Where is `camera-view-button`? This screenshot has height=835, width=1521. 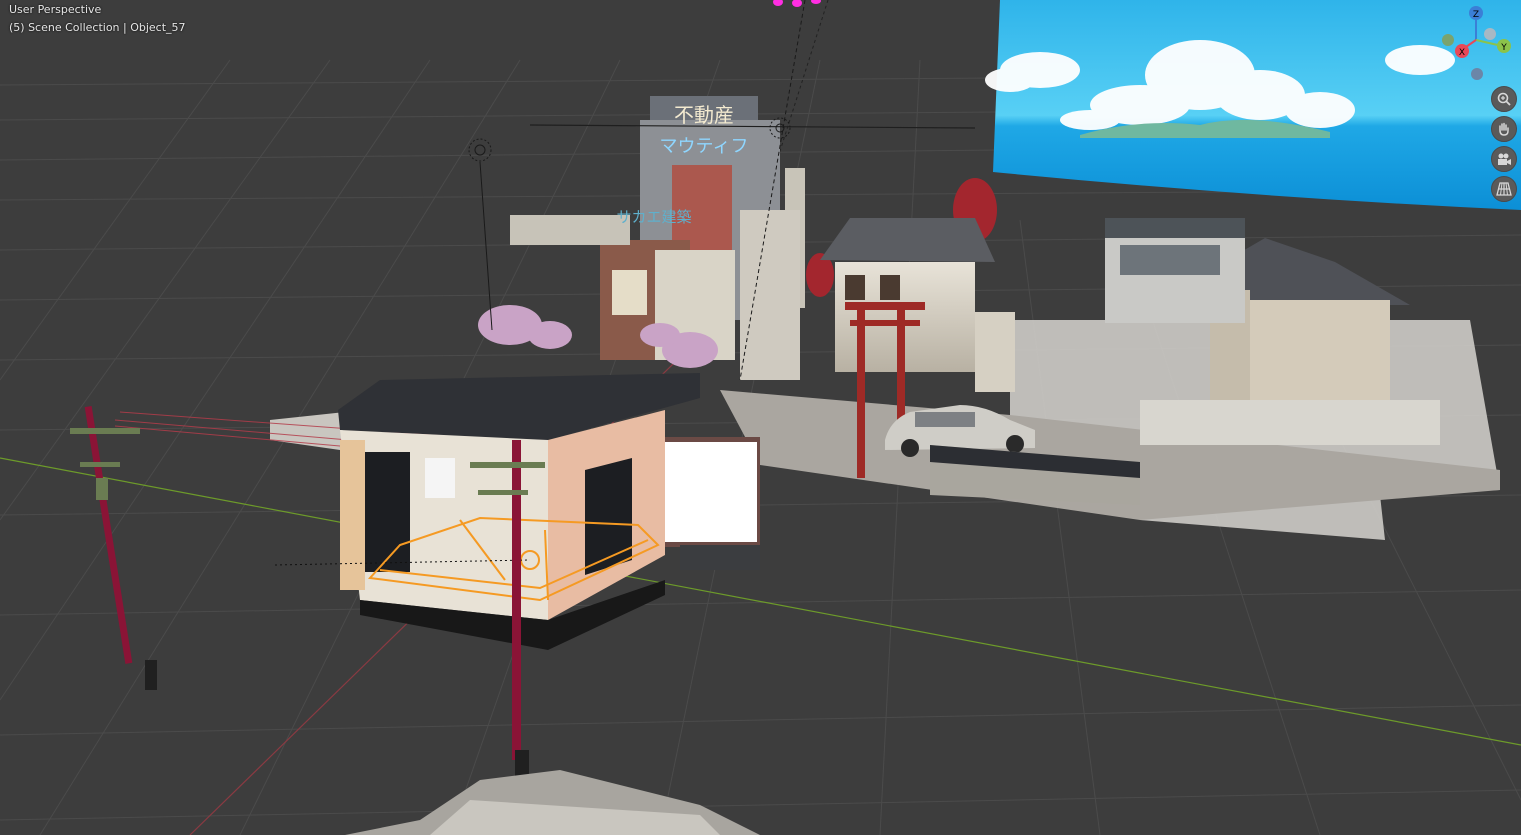
camera-view-button is located at coordinates (1504, 159).